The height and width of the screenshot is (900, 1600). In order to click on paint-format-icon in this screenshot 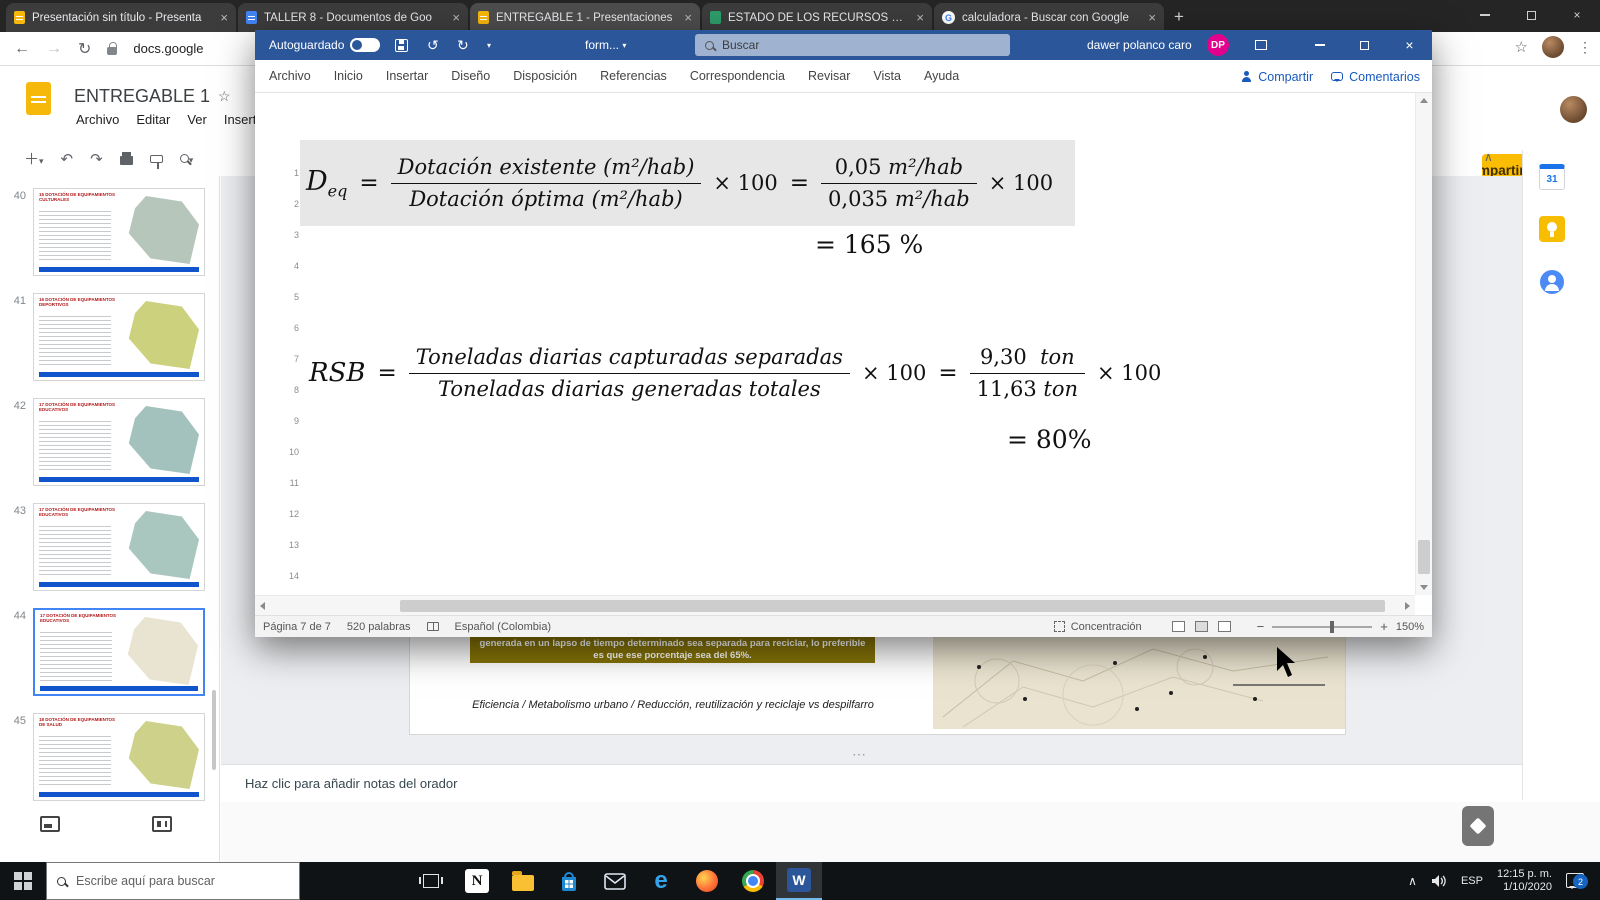, I will do `click(156, 161)`.